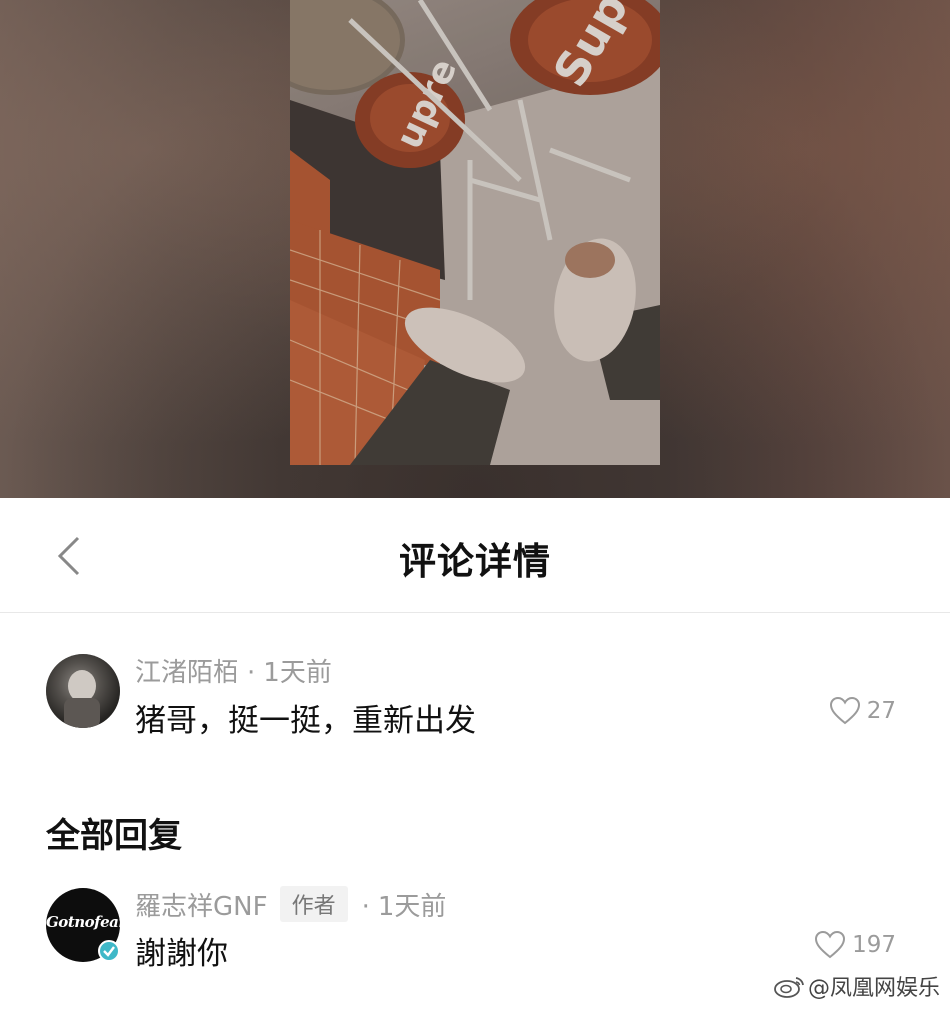 The height and width of the screenshot is (1012, 950). I want to click on replies-section-title: 全部回复, so click(114, 836).